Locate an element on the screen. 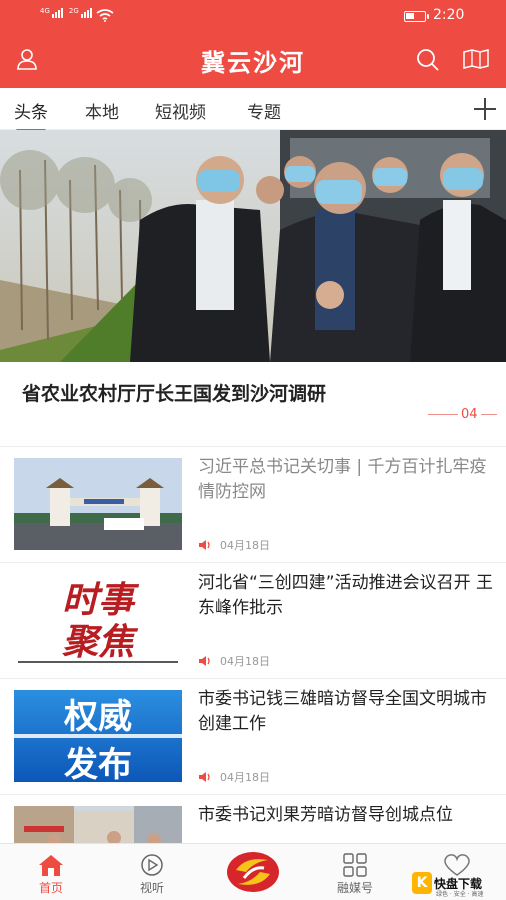  news-thumbnail: 权威 发布 is located at coordinates (98, 736).